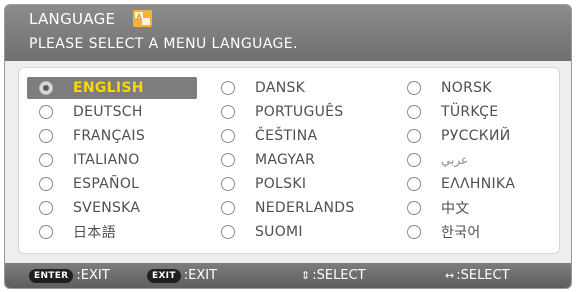 This screenshot has width=577, height=292. What do you see at coordinates (306, 275) in the screenshot?
I see `updown-arrow-icon: ⇕` at bounding box center [306, 275].